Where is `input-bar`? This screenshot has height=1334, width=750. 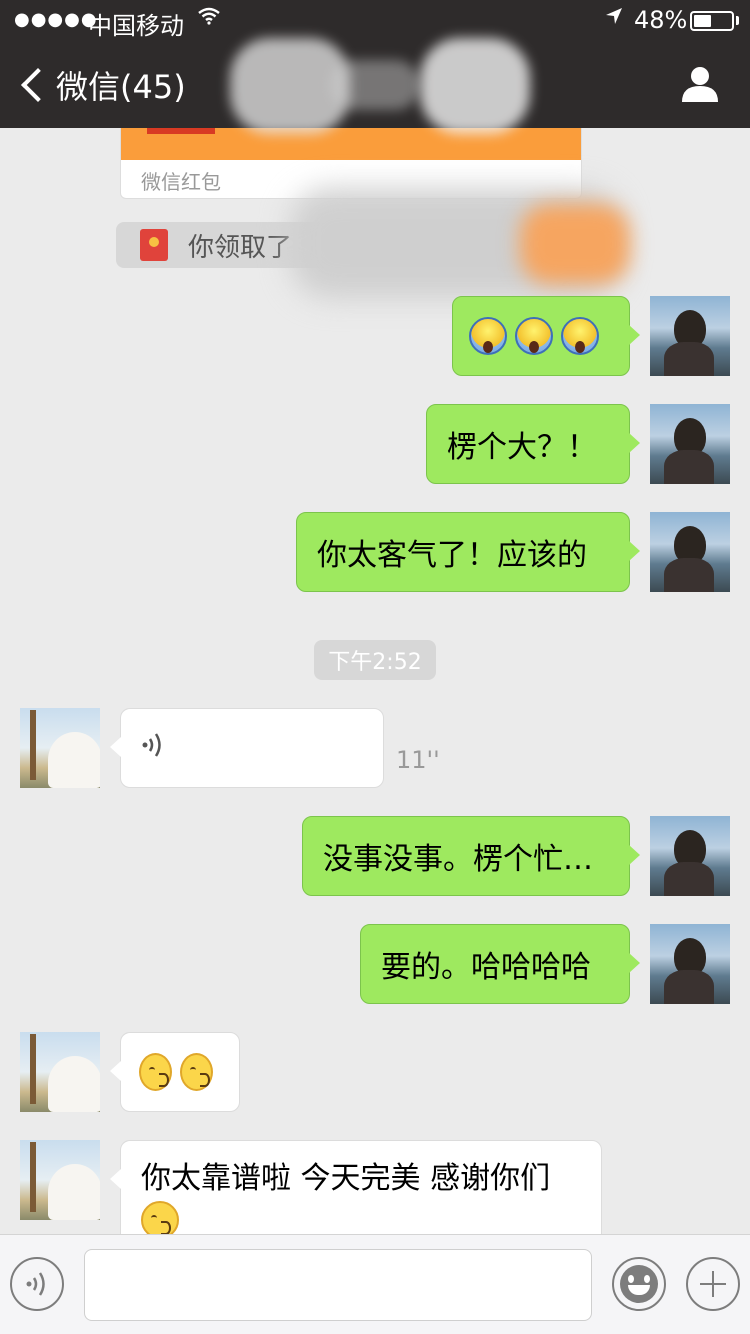
input-bar is located at coordinates (375, 1284).